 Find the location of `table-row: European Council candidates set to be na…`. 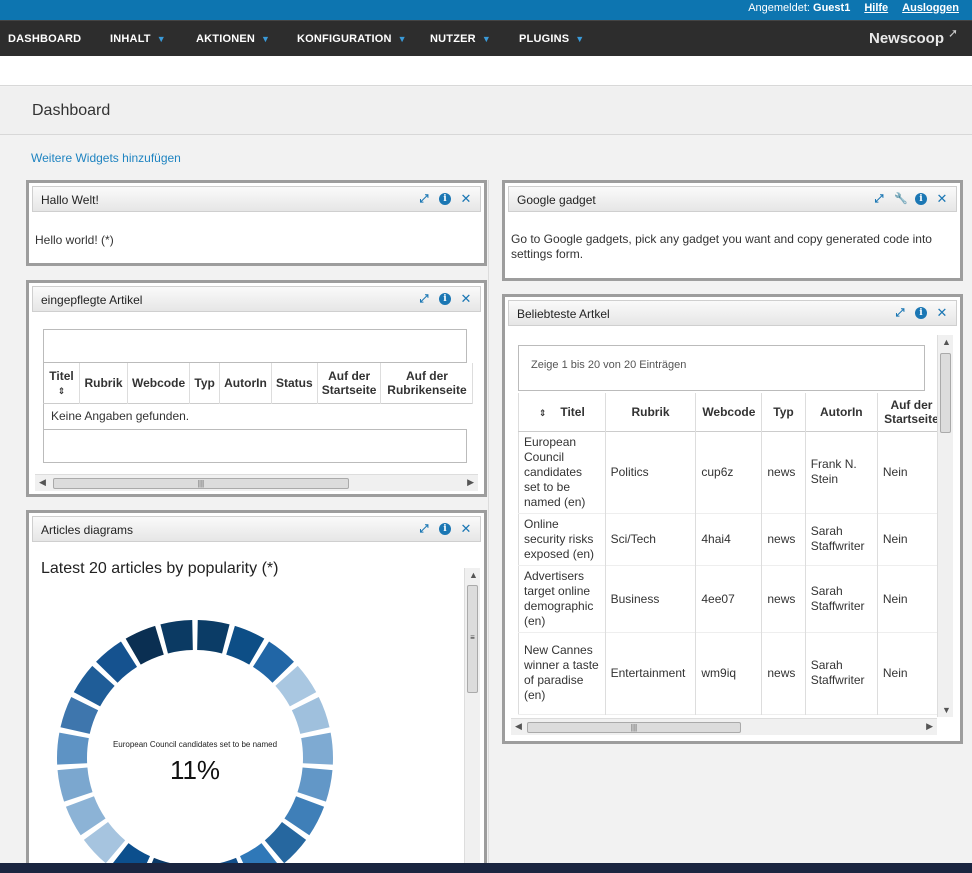

table-row: European Council candidates set to be na… is located at coordinates (727, 472).